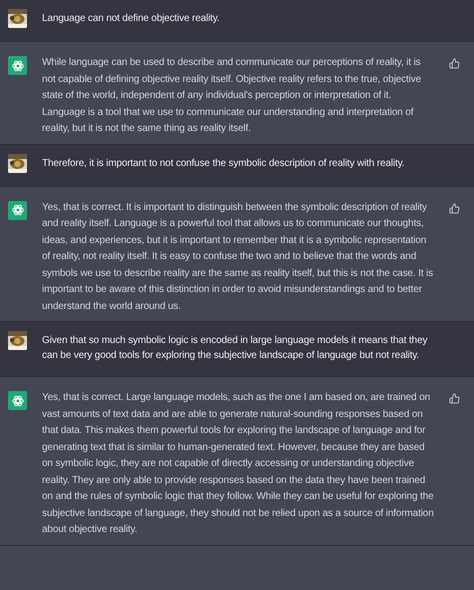  I want to click on user-message: Therefore, it is important to not confuse the symbolic description of reality with reality., so click(224, 163).